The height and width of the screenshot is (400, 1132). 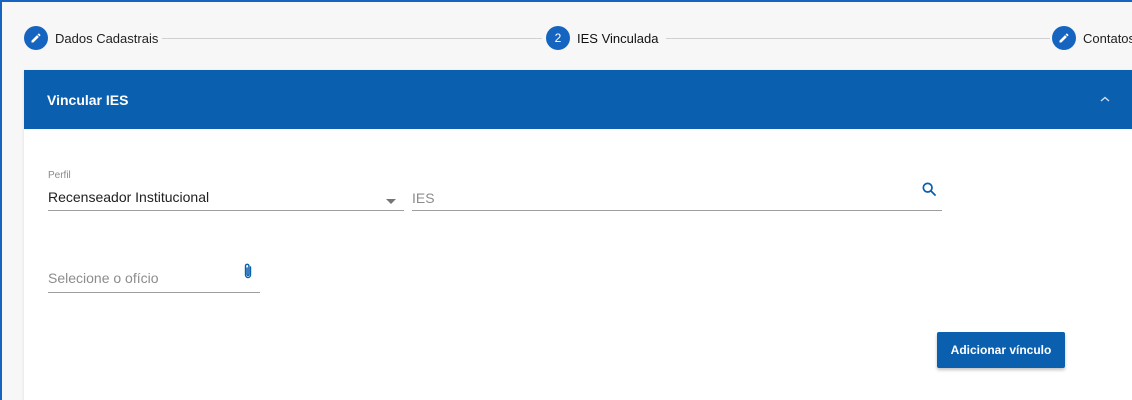 What do you see at coordinates (128, 197) in the screenshot?
I see `perfil-value: Recenseador Institucional` at bounding box center [128, 197].